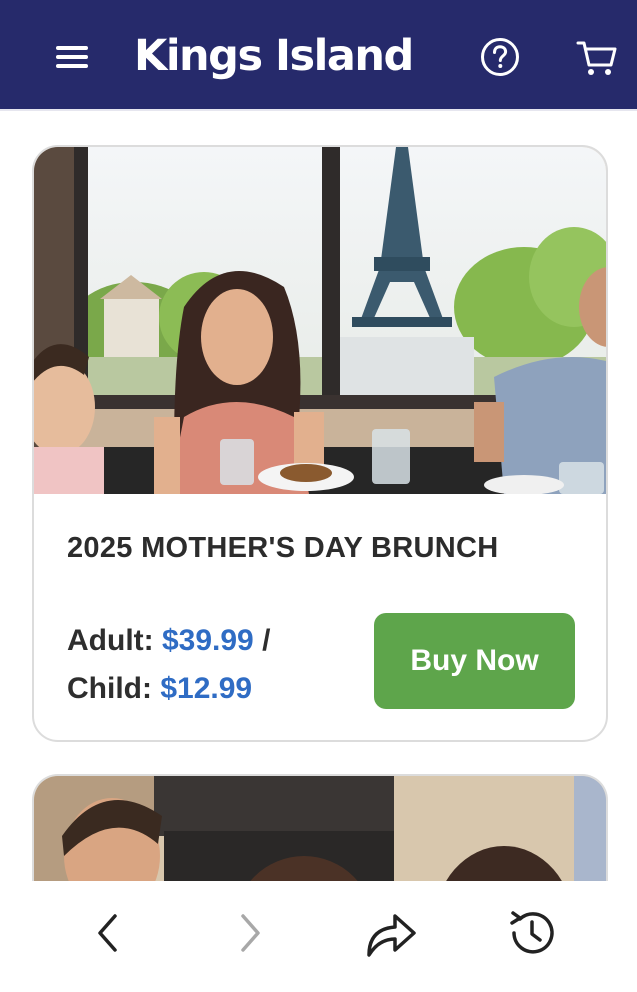  I want to click on chevron-right-icon, so click(250, 933).